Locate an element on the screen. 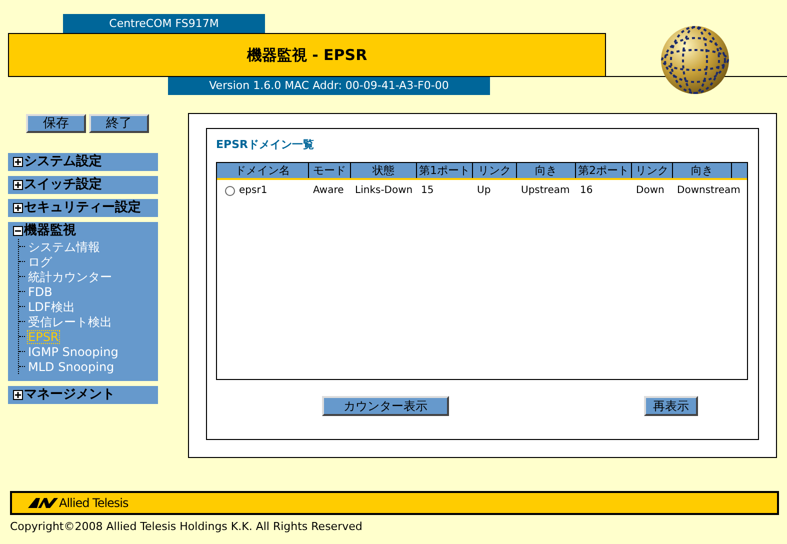 The width and height of the screenshot is (787, 544). globe-icon is located at coordinates (695, 60).